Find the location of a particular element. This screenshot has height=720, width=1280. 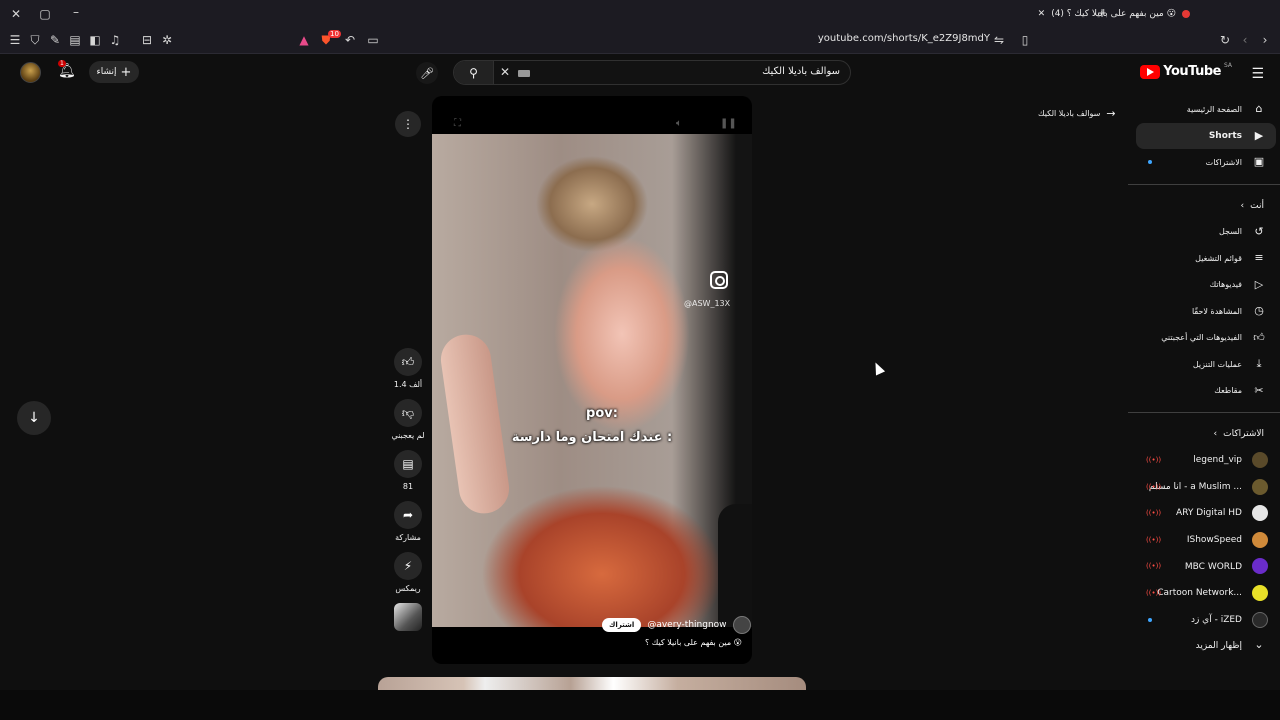

like-button: 👍︎ is located at coordinates (408, 362).